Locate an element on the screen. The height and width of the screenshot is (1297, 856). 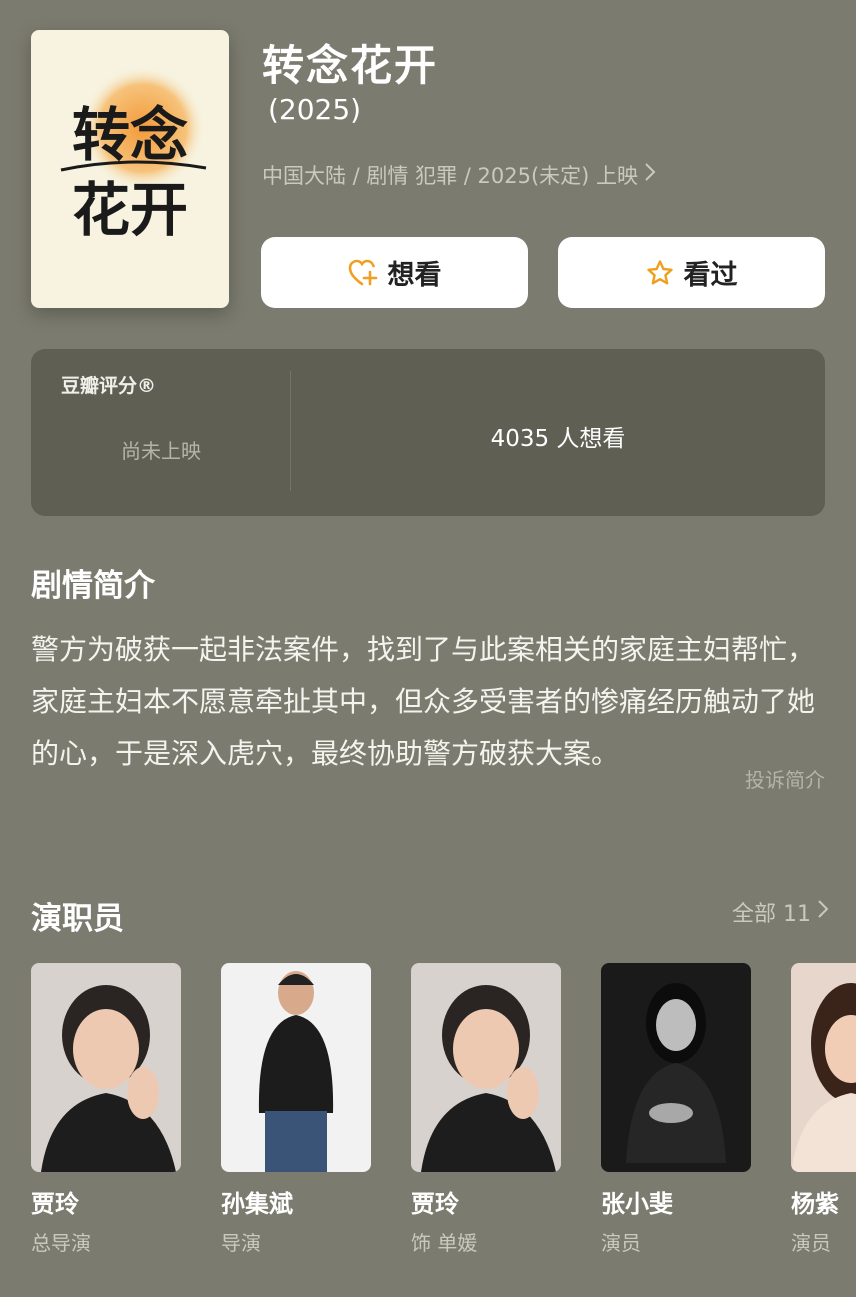
cast-all-label: 全部 11 is located at coordinates (771, 914).